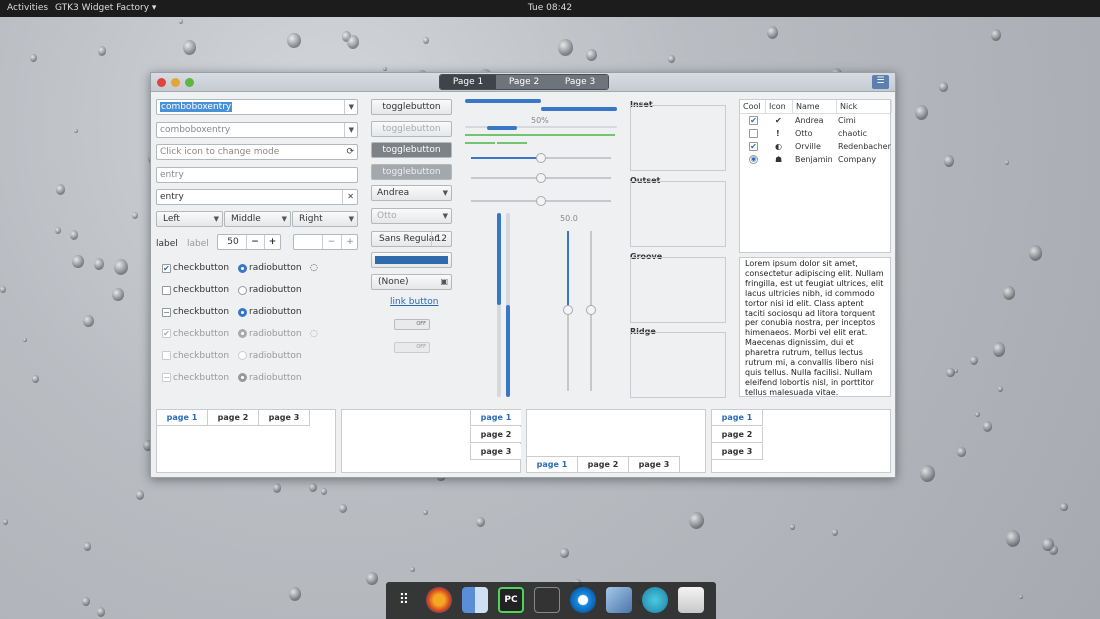 This screenshot has width=1100, height=619. I want to click on combobox-entry-2: comboboxentry ▼, so click(257, 130).